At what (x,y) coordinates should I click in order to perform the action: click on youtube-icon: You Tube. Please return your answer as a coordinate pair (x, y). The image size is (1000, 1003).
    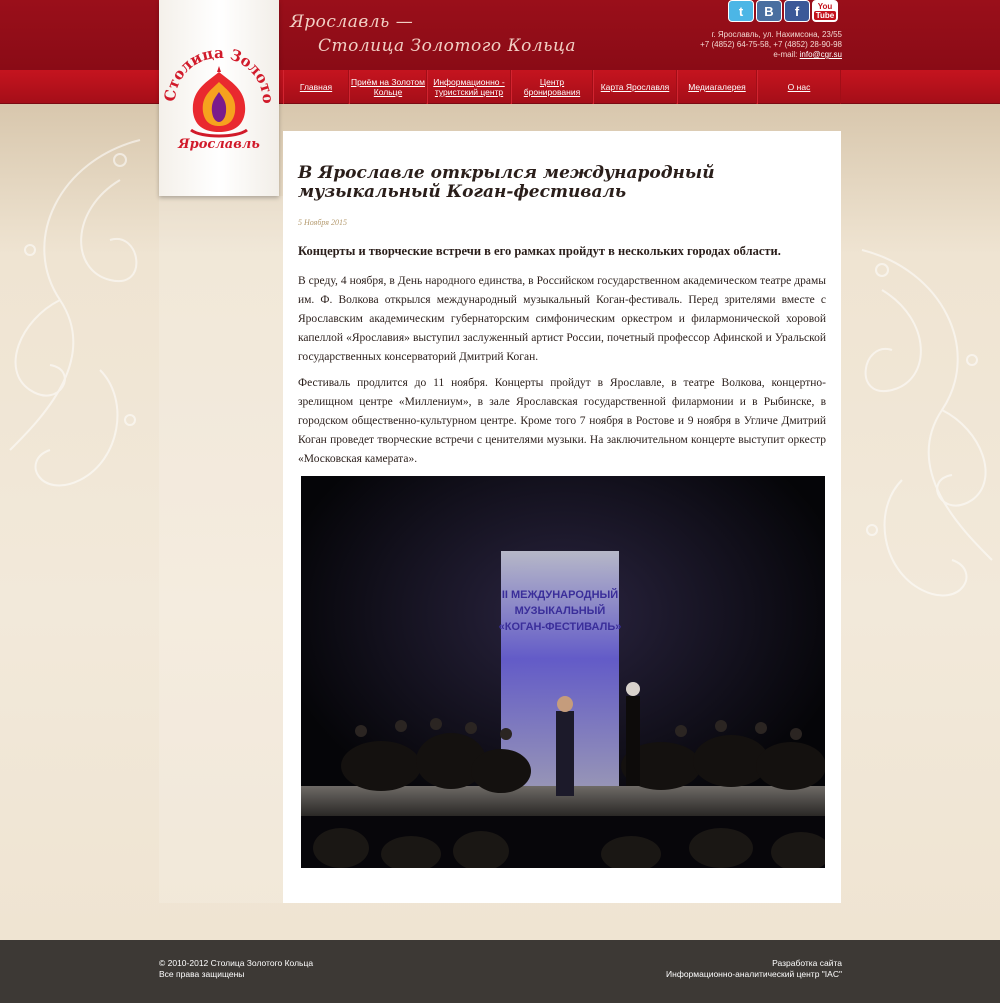
    Looking at the image, I should click on (825, 11).